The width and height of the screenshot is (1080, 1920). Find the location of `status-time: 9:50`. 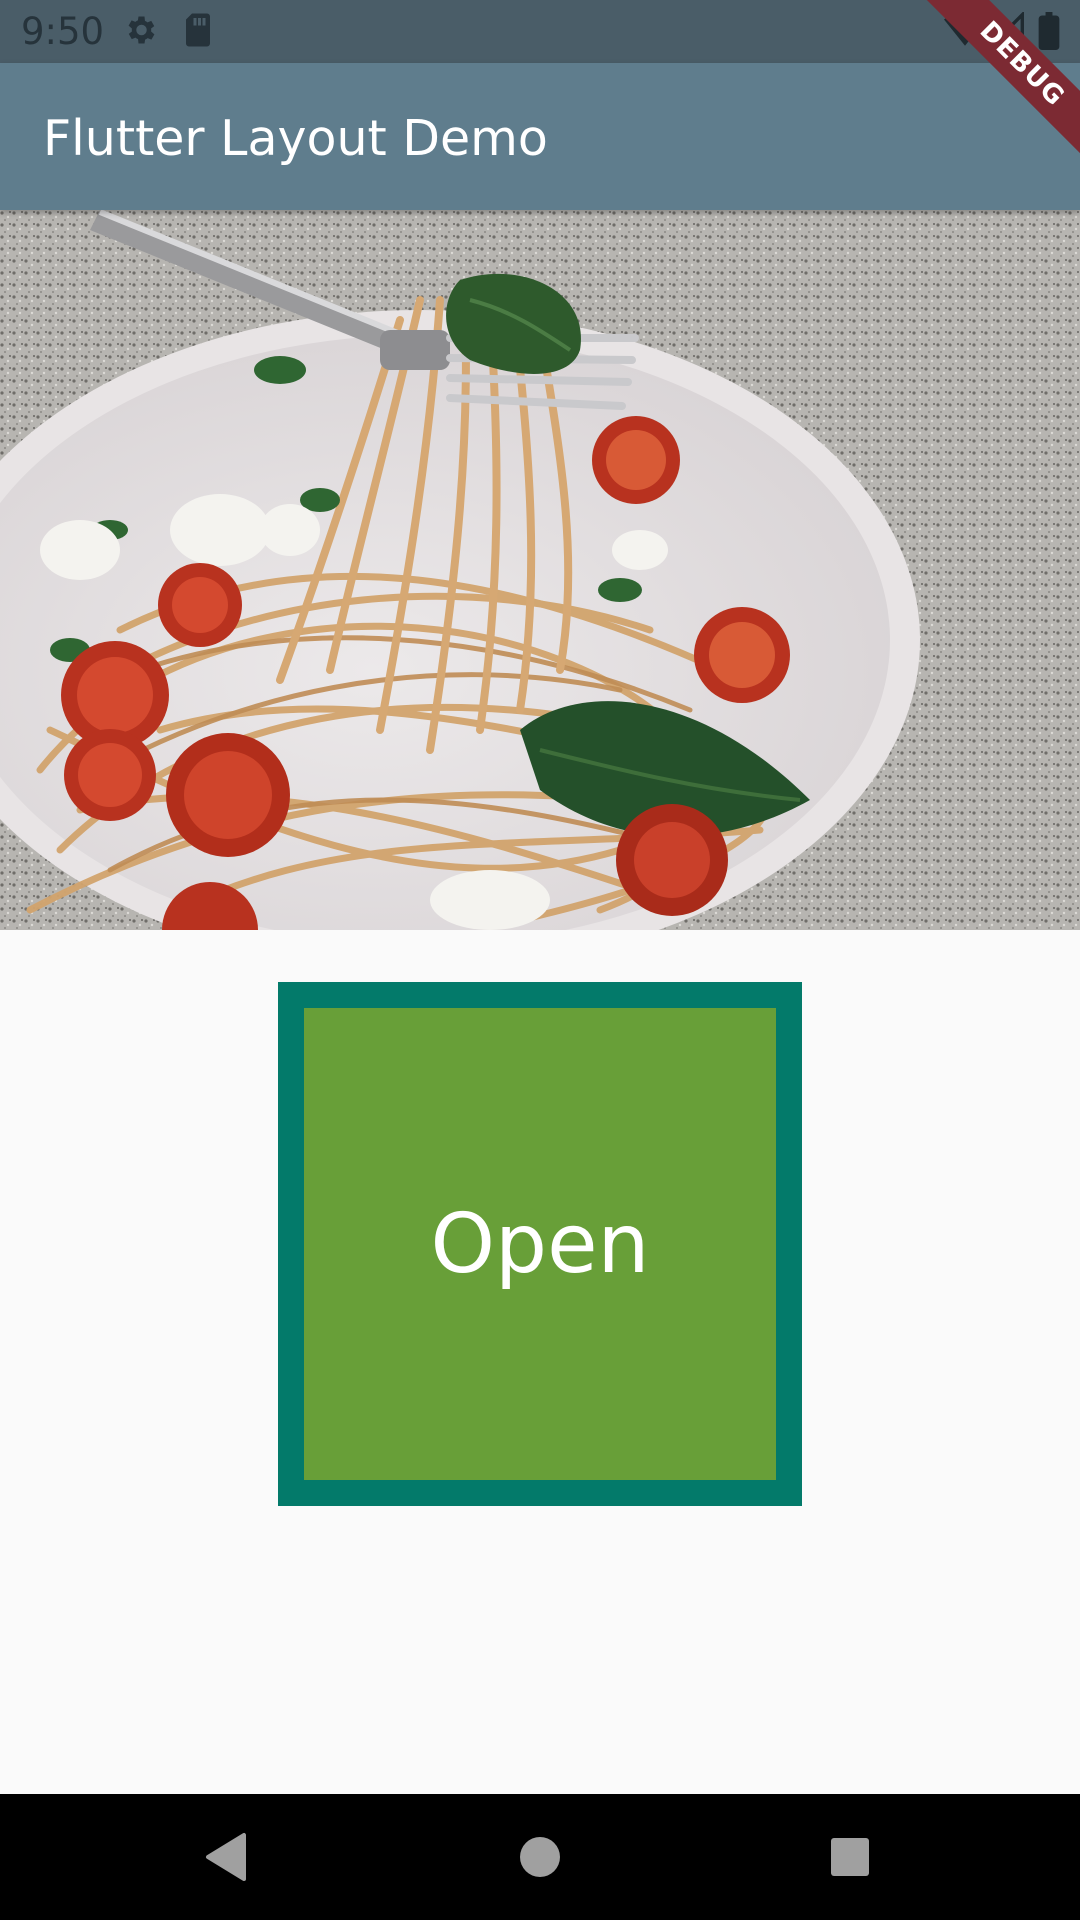

status-time: 9:50 is located at coordinates (63, 31).